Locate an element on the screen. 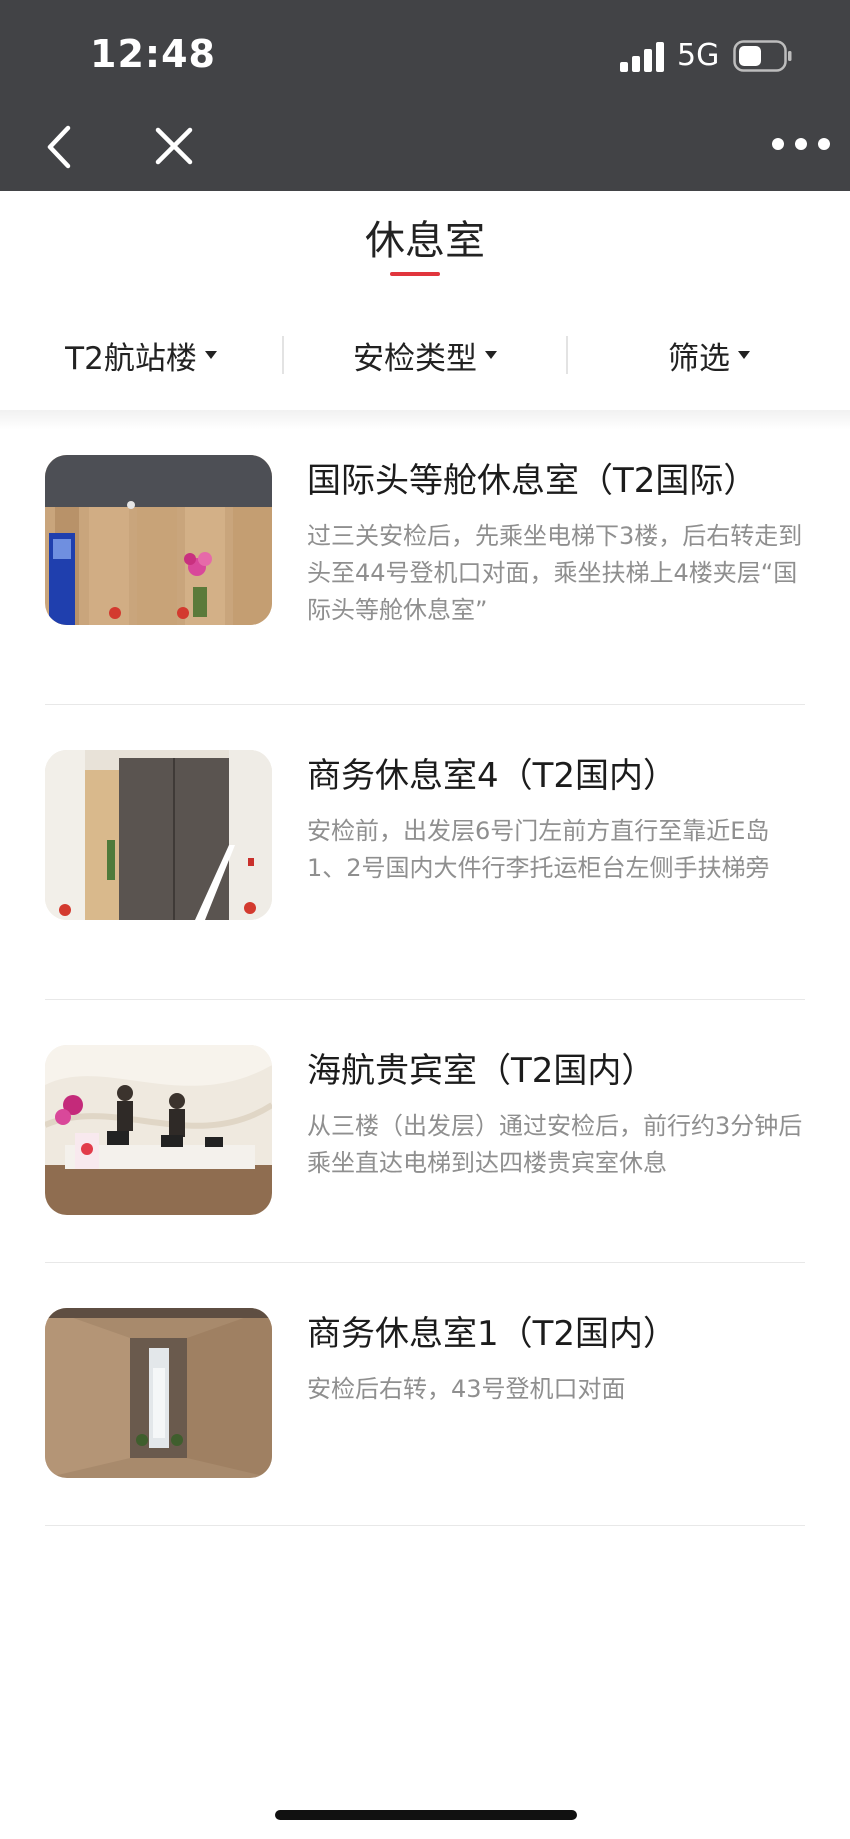  battery-icon is located at coordinates (762, 56).